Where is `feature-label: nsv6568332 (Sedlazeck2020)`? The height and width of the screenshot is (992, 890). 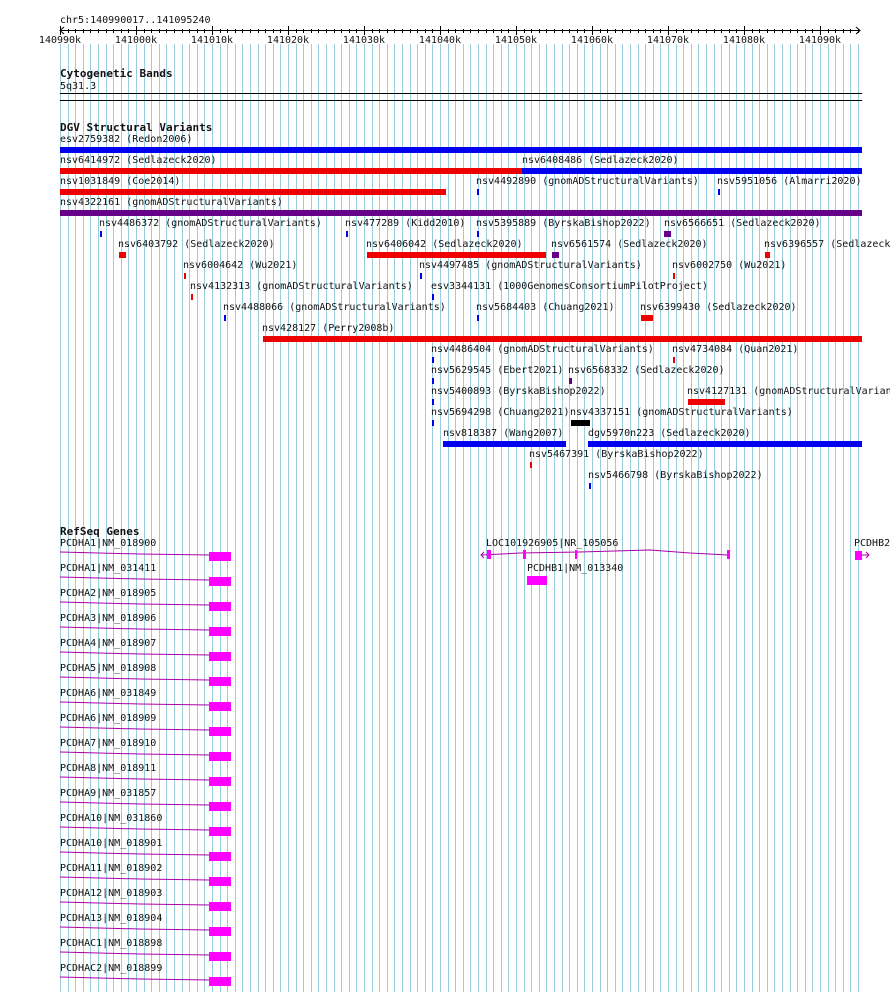 feature-label: nsv6568332 (Sedlazeck2020) is located at coordinates (646, 370).